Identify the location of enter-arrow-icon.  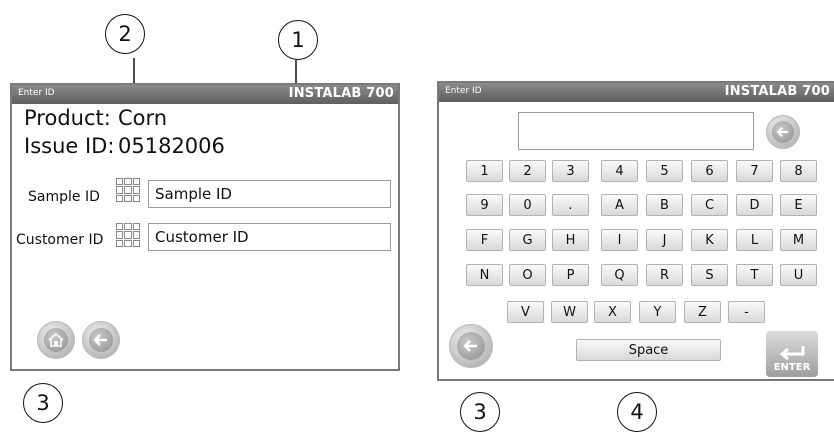
(792, 353).